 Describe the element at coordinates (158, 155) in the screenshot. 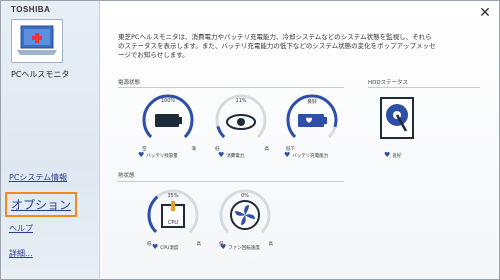

I see `battery-level-label: ♥ バッテリ残容量` at that location.